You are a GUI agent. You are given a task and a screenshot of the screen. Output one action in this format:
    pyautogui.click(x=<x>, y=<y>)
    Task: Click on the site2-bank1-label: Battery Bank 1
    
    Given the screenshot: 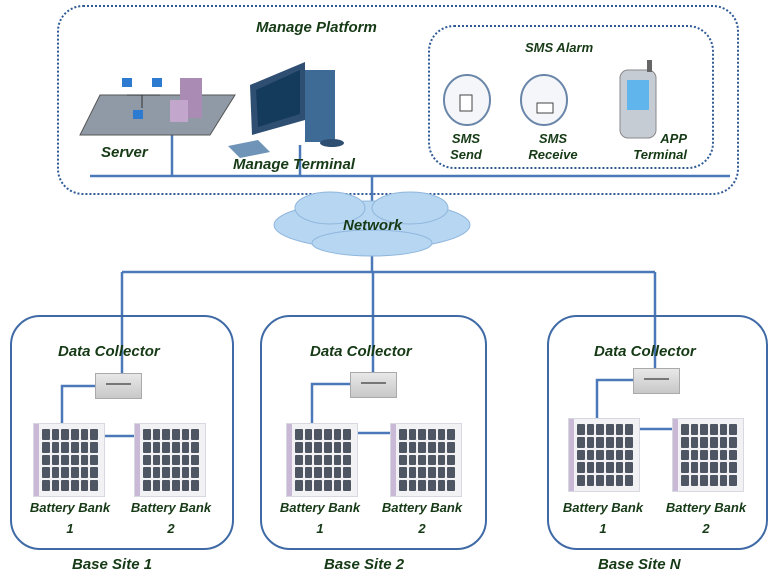 What is the action you would take?
    pyautogui.click(x=320, y=518)
    